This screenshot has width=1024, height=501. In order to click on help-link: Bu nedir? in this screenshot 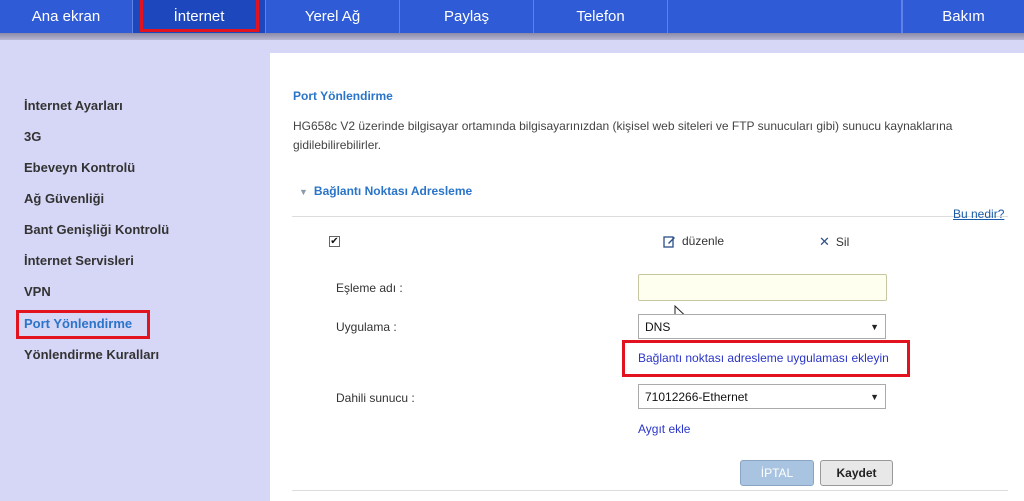, I will do `click(978, 214)`.